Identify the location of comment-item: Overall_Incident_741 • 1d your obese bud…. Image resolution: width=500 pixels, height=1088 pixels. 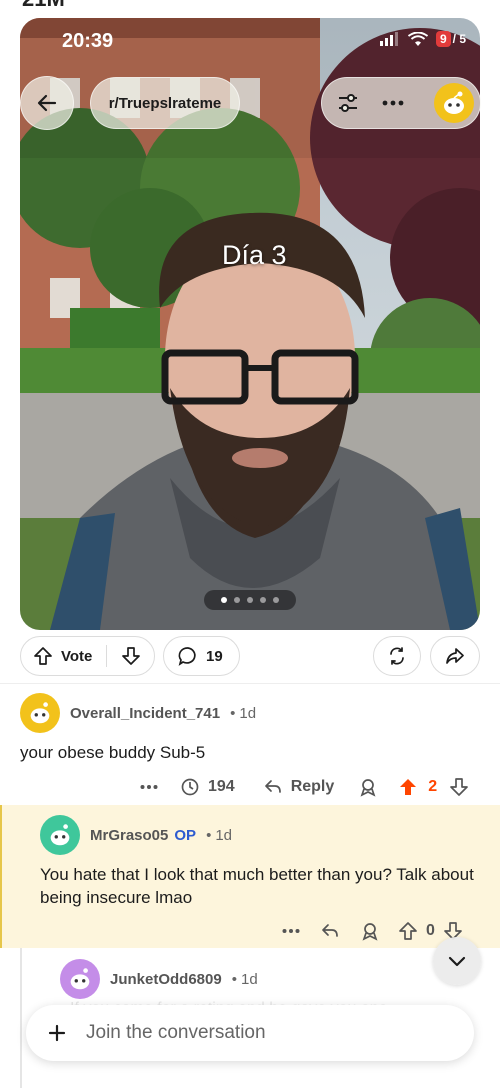
(250, 728).